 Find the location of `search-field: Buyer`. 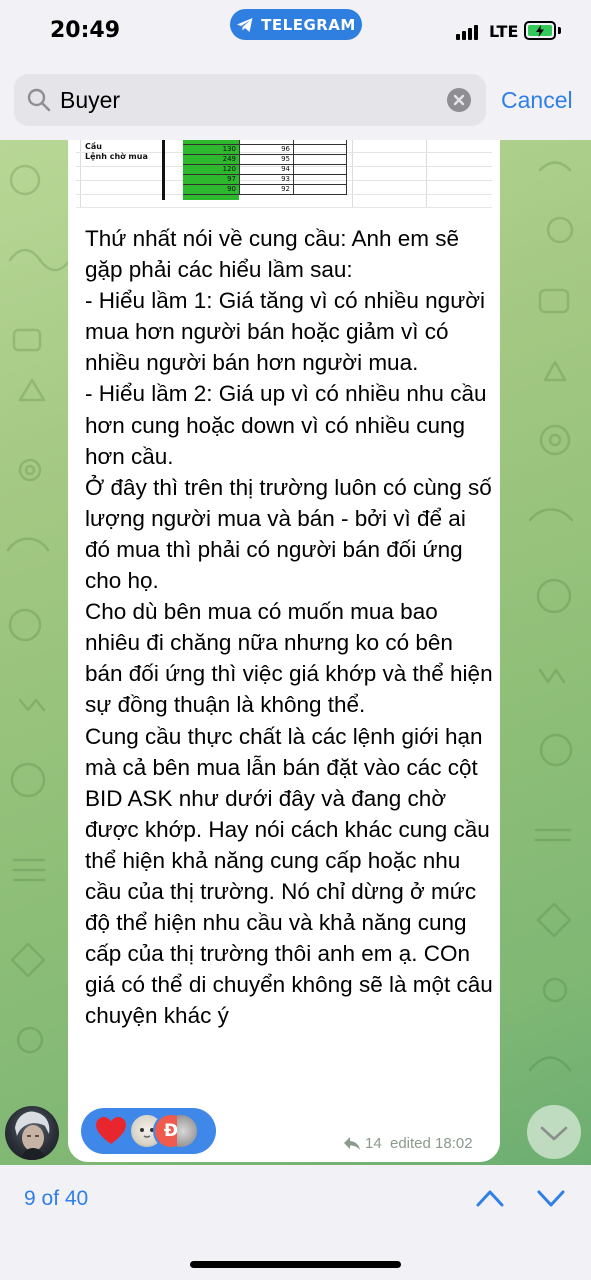

search-field: Buyer is located at coordinates (250, 100).